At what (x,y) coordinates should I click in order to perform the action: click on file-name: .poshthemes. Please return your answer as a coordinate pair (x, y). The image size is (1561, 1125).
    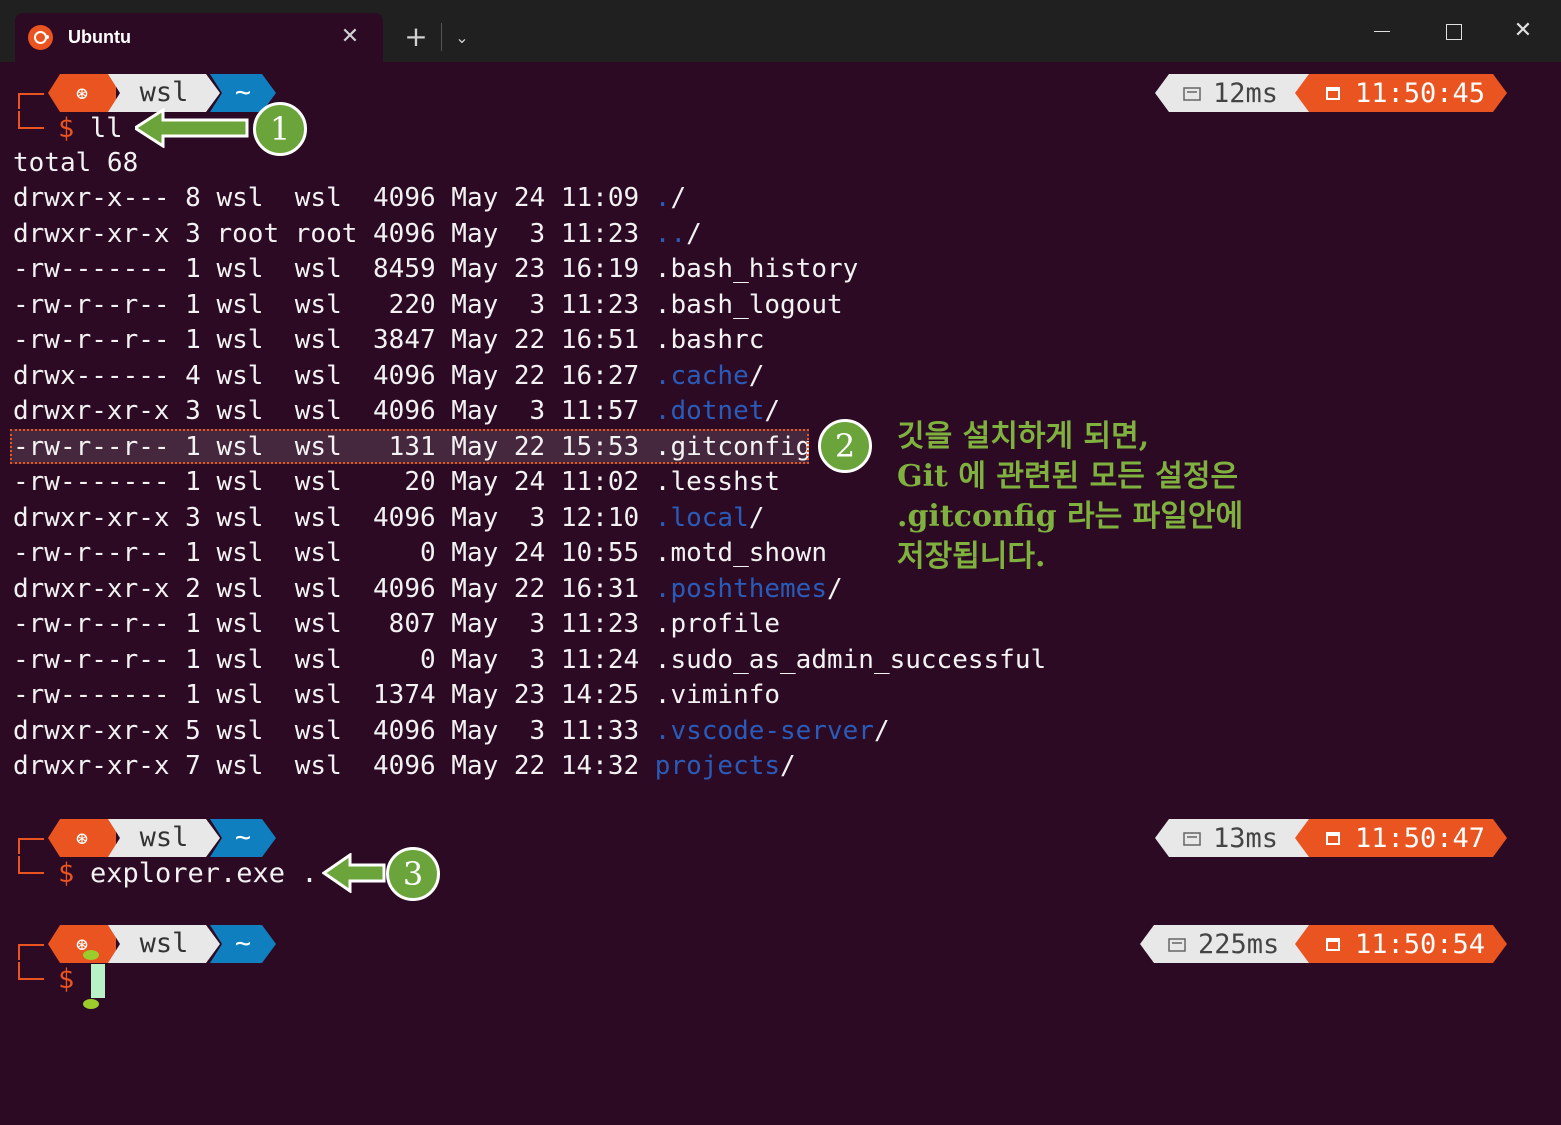
    Looking at the image, I should click on (740, 588).